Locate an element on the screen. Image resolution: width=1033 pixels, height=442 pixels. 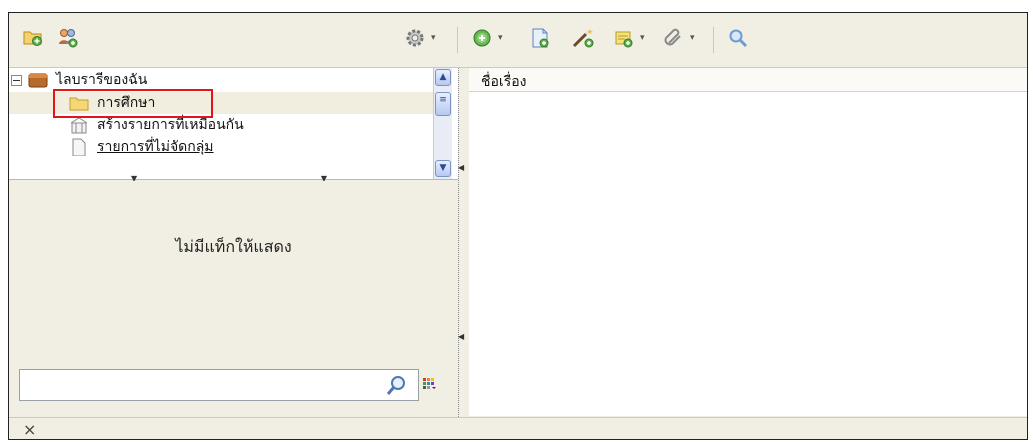
new-note-button: ▾ is located at coordinates (629, 38).